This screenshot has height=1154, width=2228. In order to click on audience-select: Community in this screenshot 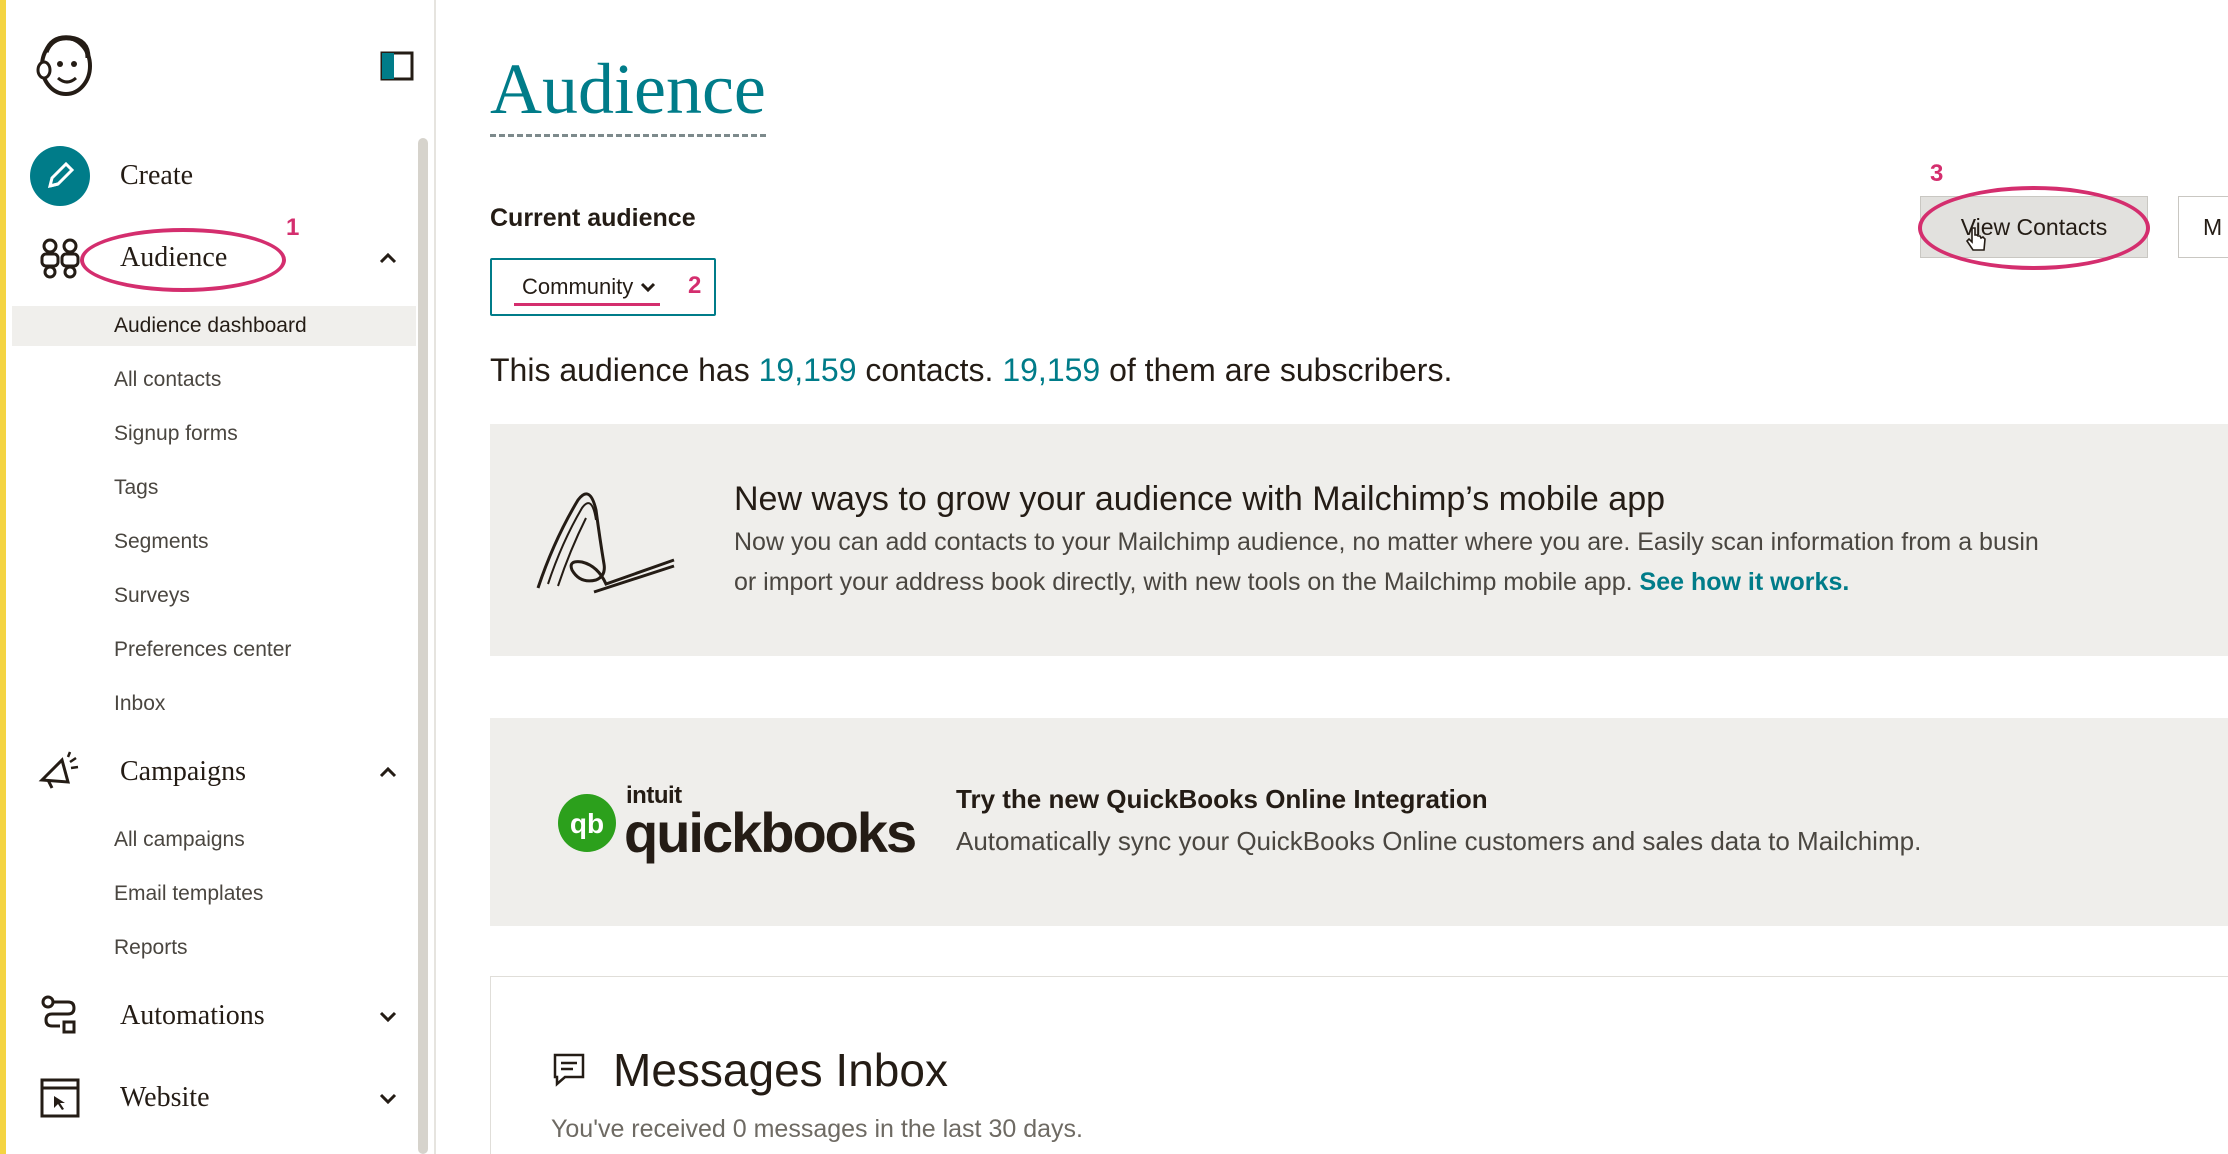, I will do `click(603, 287)`.